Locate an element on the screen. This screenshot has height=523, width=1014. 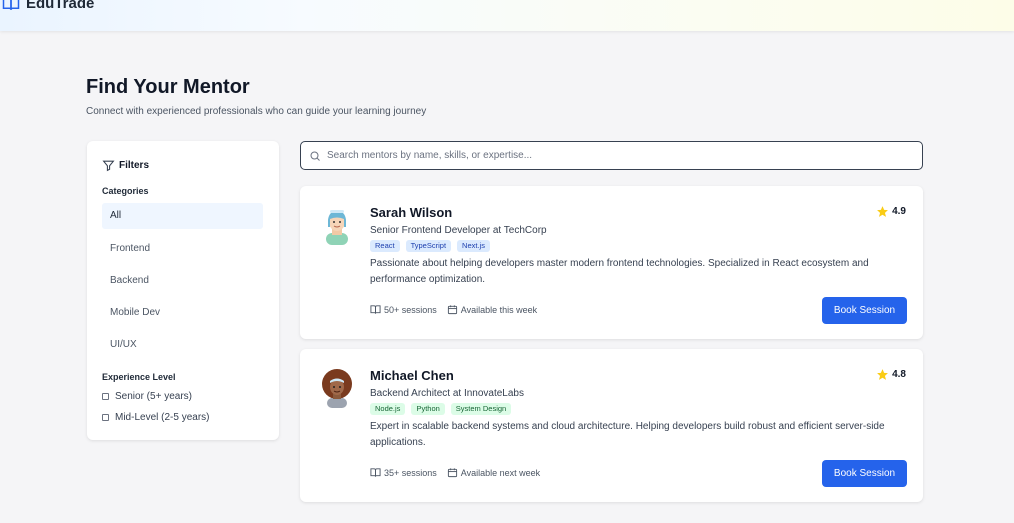
mentor-meta: 35+ sessions Available next week is located at coordinates (455, 472).